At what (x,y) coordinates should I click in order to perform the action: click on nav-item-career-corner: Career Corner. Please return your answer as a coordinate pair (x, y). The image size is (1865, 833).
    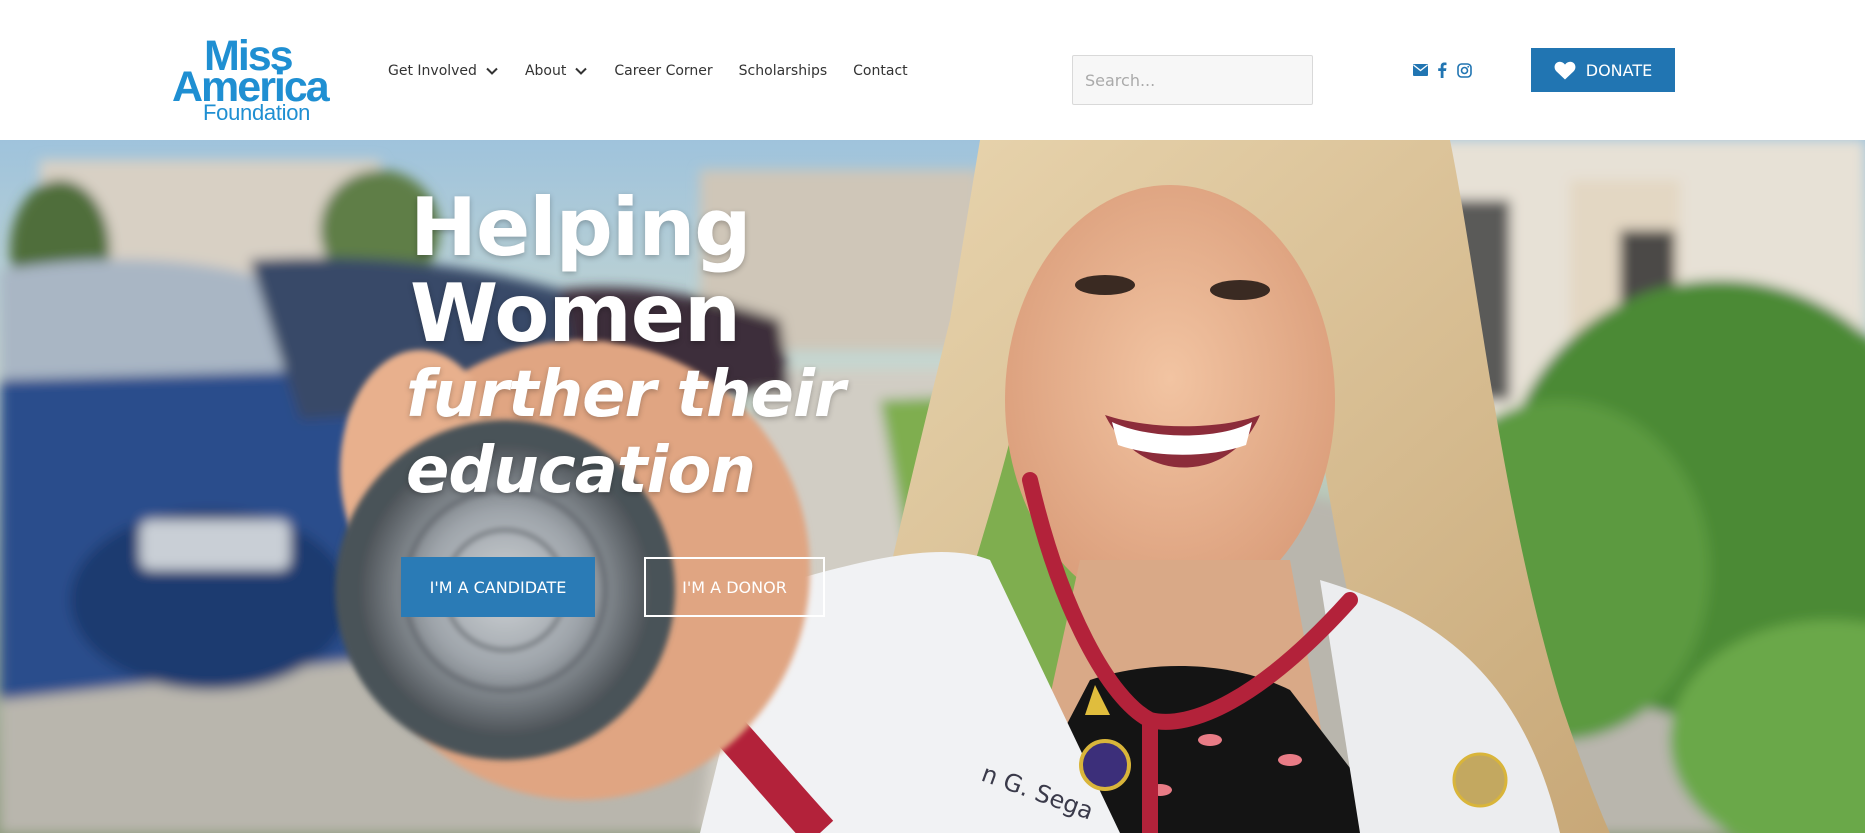
    Looking at the image, I should click on (663, 71).